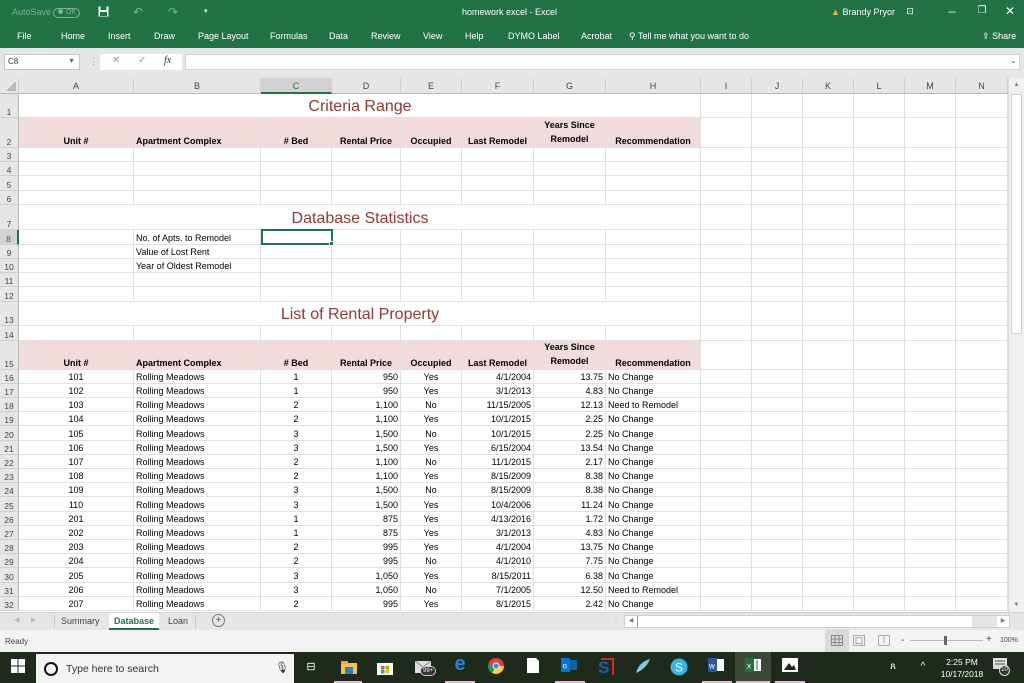  What do you see at coordinates (902, 640) in the screenshot?
I see `zoom-out-button: -` at bounding box center [902, 640].